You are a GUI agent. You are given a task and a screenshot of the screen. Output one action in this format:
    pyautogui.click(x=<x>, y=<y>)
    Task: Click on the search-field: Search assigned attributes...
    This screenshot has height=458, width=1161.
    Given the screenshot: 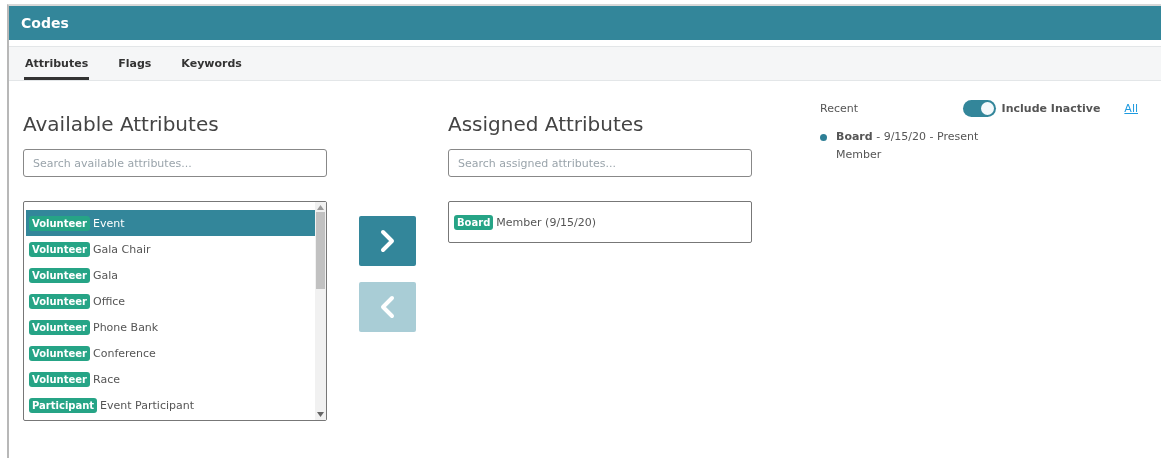 What is the action you would take?
    pyautogui.click(x=600, y=163)
    